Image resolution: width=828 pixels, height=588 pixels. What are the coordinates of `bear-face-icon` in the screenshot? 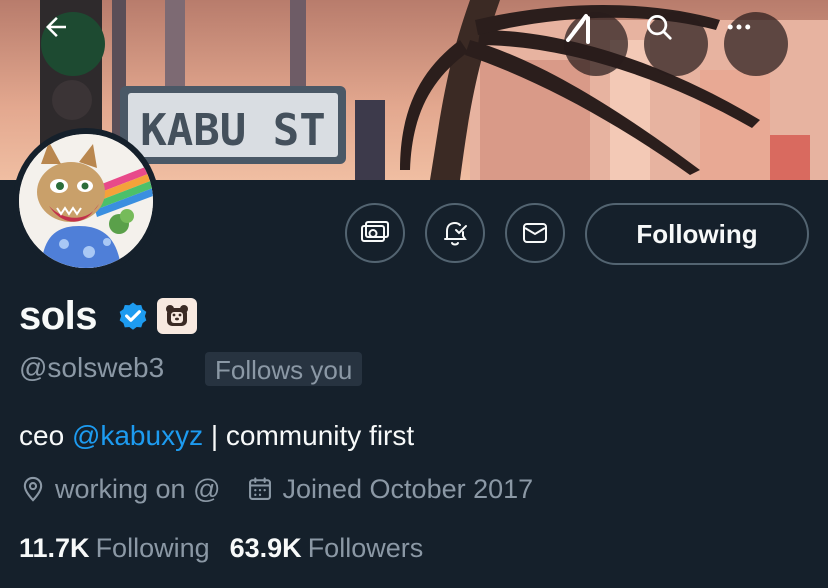 It's located at (177, 315).